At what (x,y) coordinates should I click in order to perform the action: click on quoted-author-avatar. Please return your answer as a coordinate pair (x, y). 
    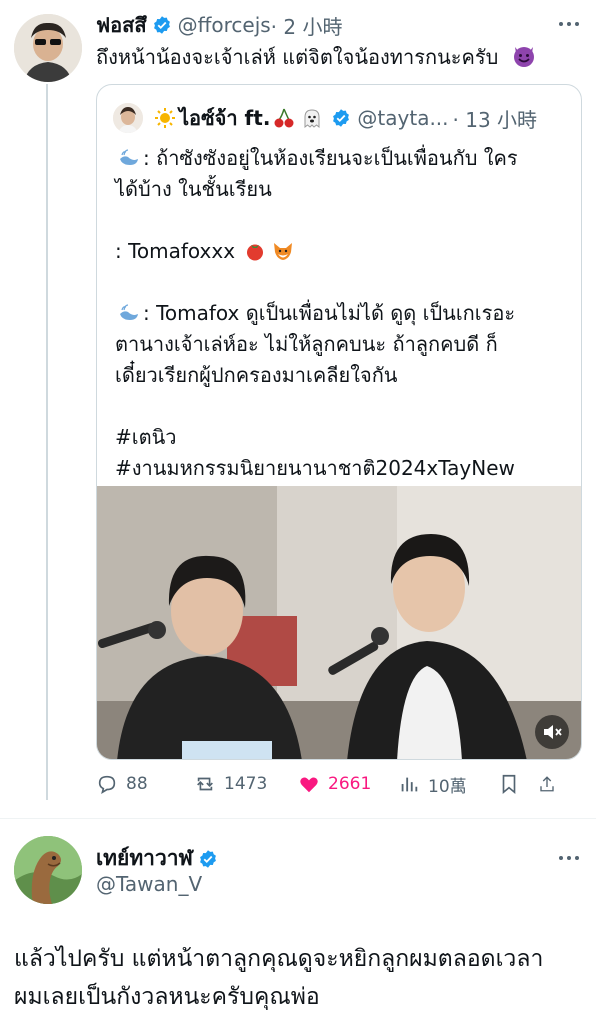
    Looking at the image, I should click on (128, 118).